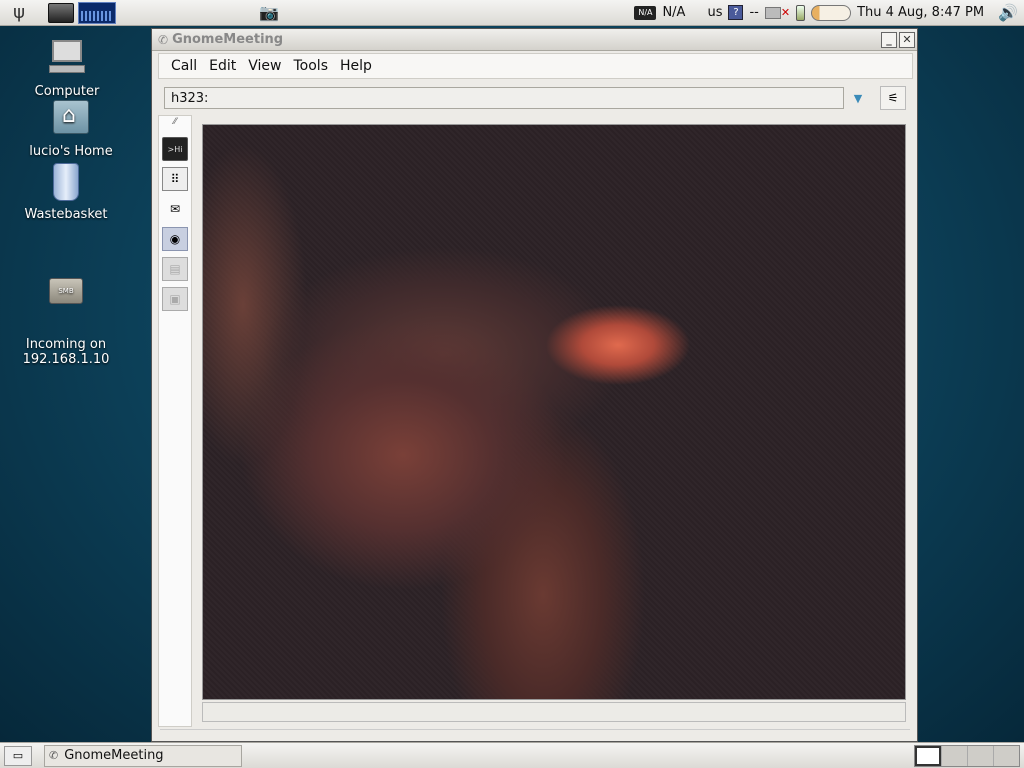 This screenshot has height=768, width=1024. Describe the element at coordinates (175, 269) in the screenshot. I see `audio-settings-icon: ▤` at that location.